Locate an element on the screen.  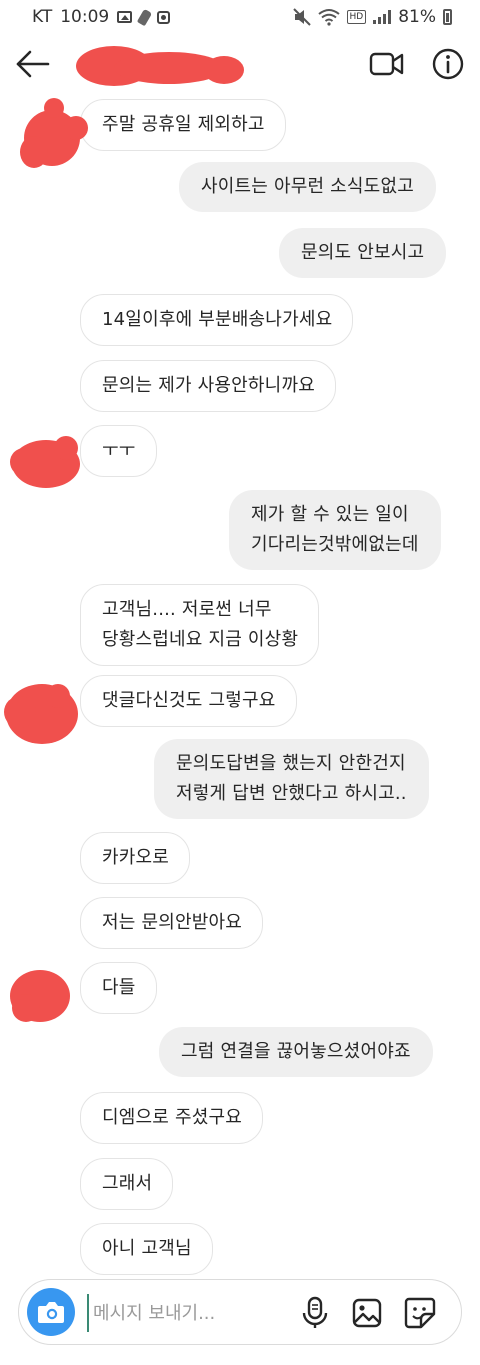
message-outgoing: 그럼 연결을 끊어놓으셨어야죠 is located at coordinates (296, 1052).